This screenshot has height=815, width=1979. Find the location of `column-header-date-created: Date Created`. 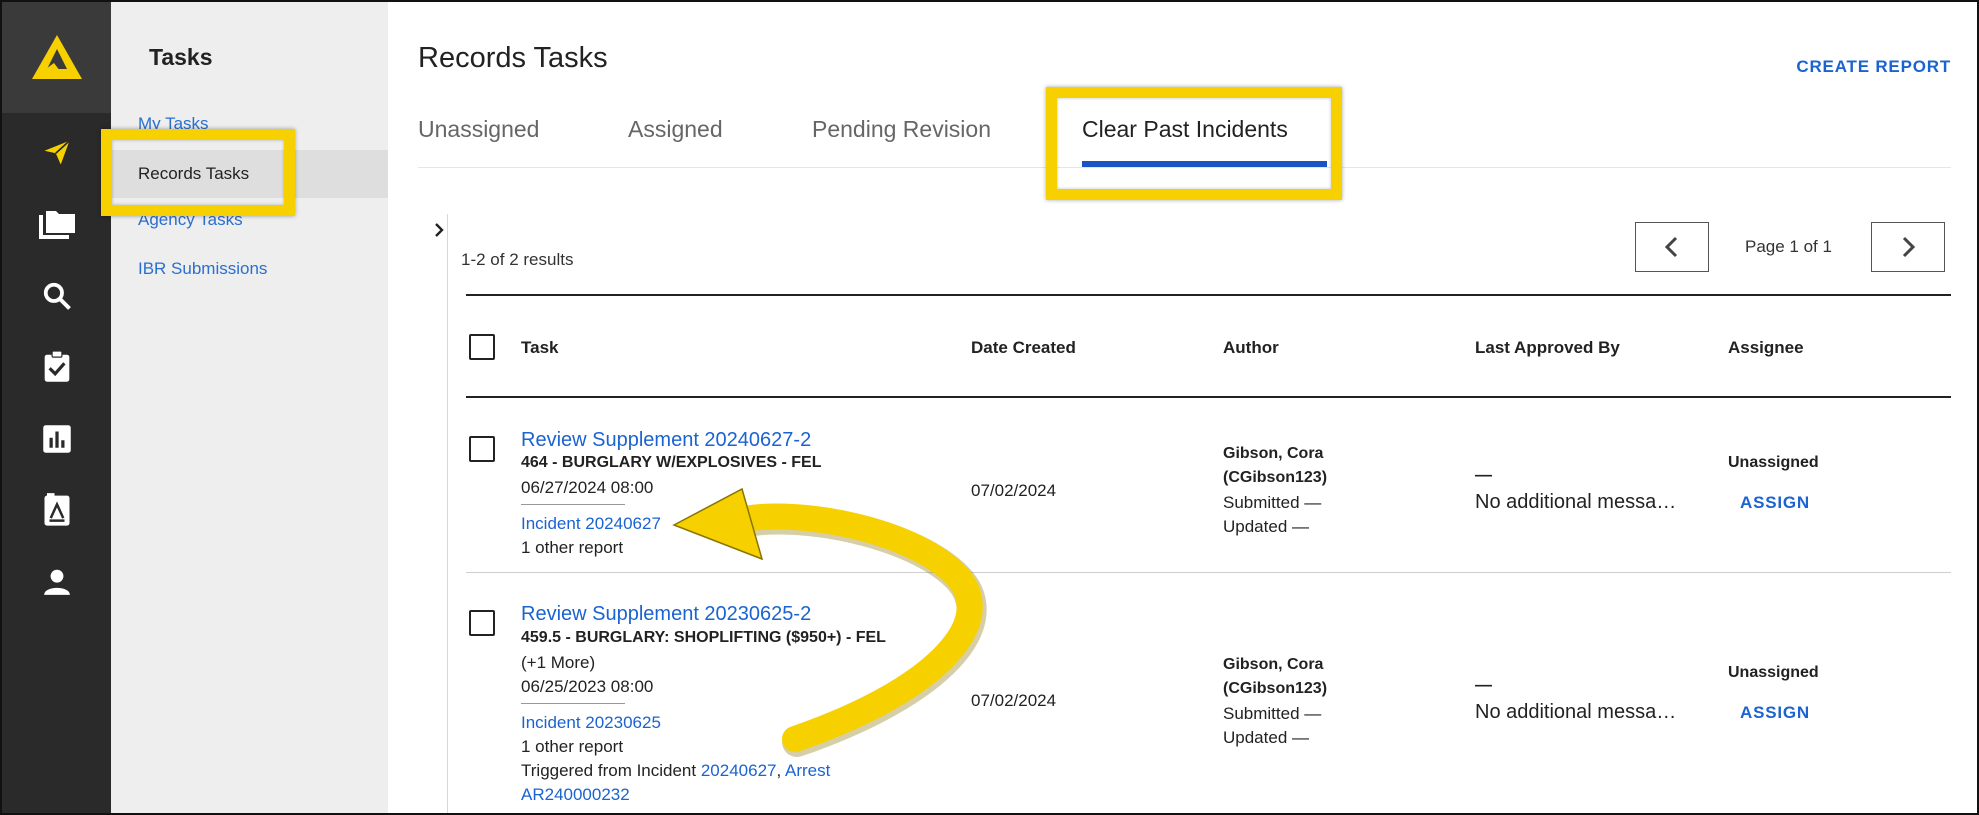

column-header-date-created: Date Created is located at coordinates (1023, 348).